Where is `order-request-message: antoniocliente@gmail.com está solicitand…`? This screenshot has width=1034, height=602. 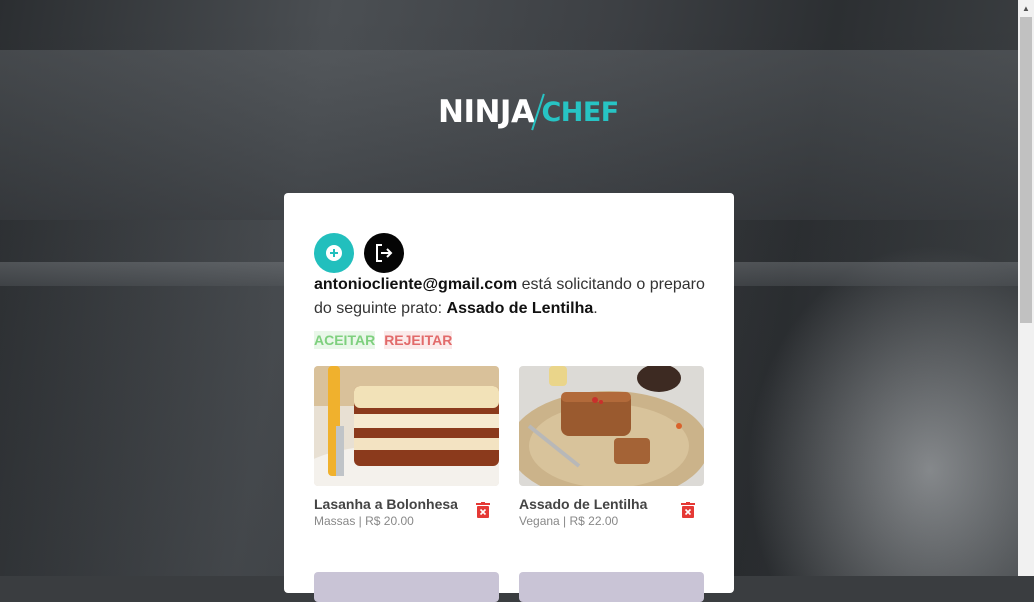 order-request-message: antoniocliente@gmail.com está solicitand… is located at coordinates (514, 297).